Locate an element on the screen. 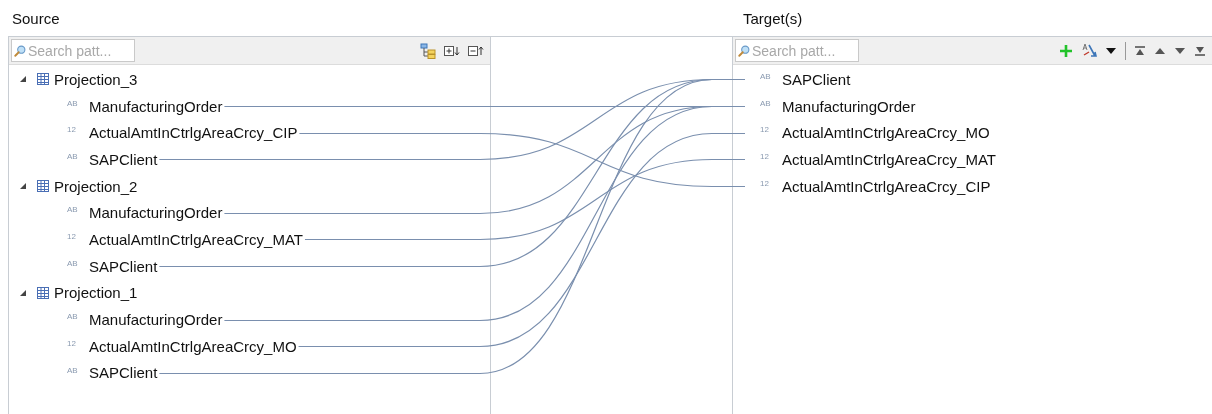 The height and width of the screenshot is (414, 1212). mapping-icon is located at coordinates (1089, 50).